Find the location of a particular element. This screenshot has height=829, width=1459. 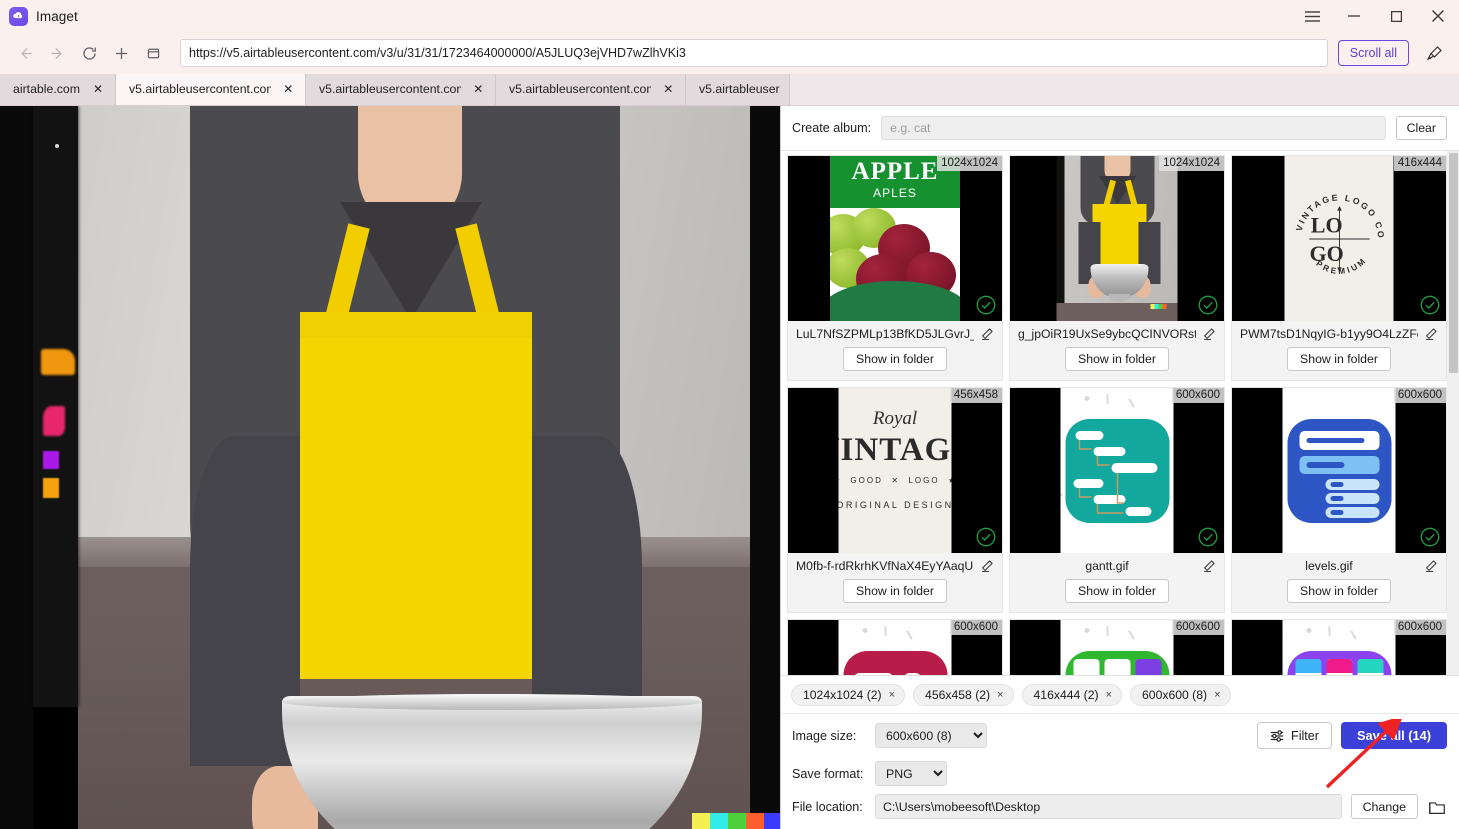

image-card: 600x600 gantt.gif Show in folder is located at coordinates (1117, 500).